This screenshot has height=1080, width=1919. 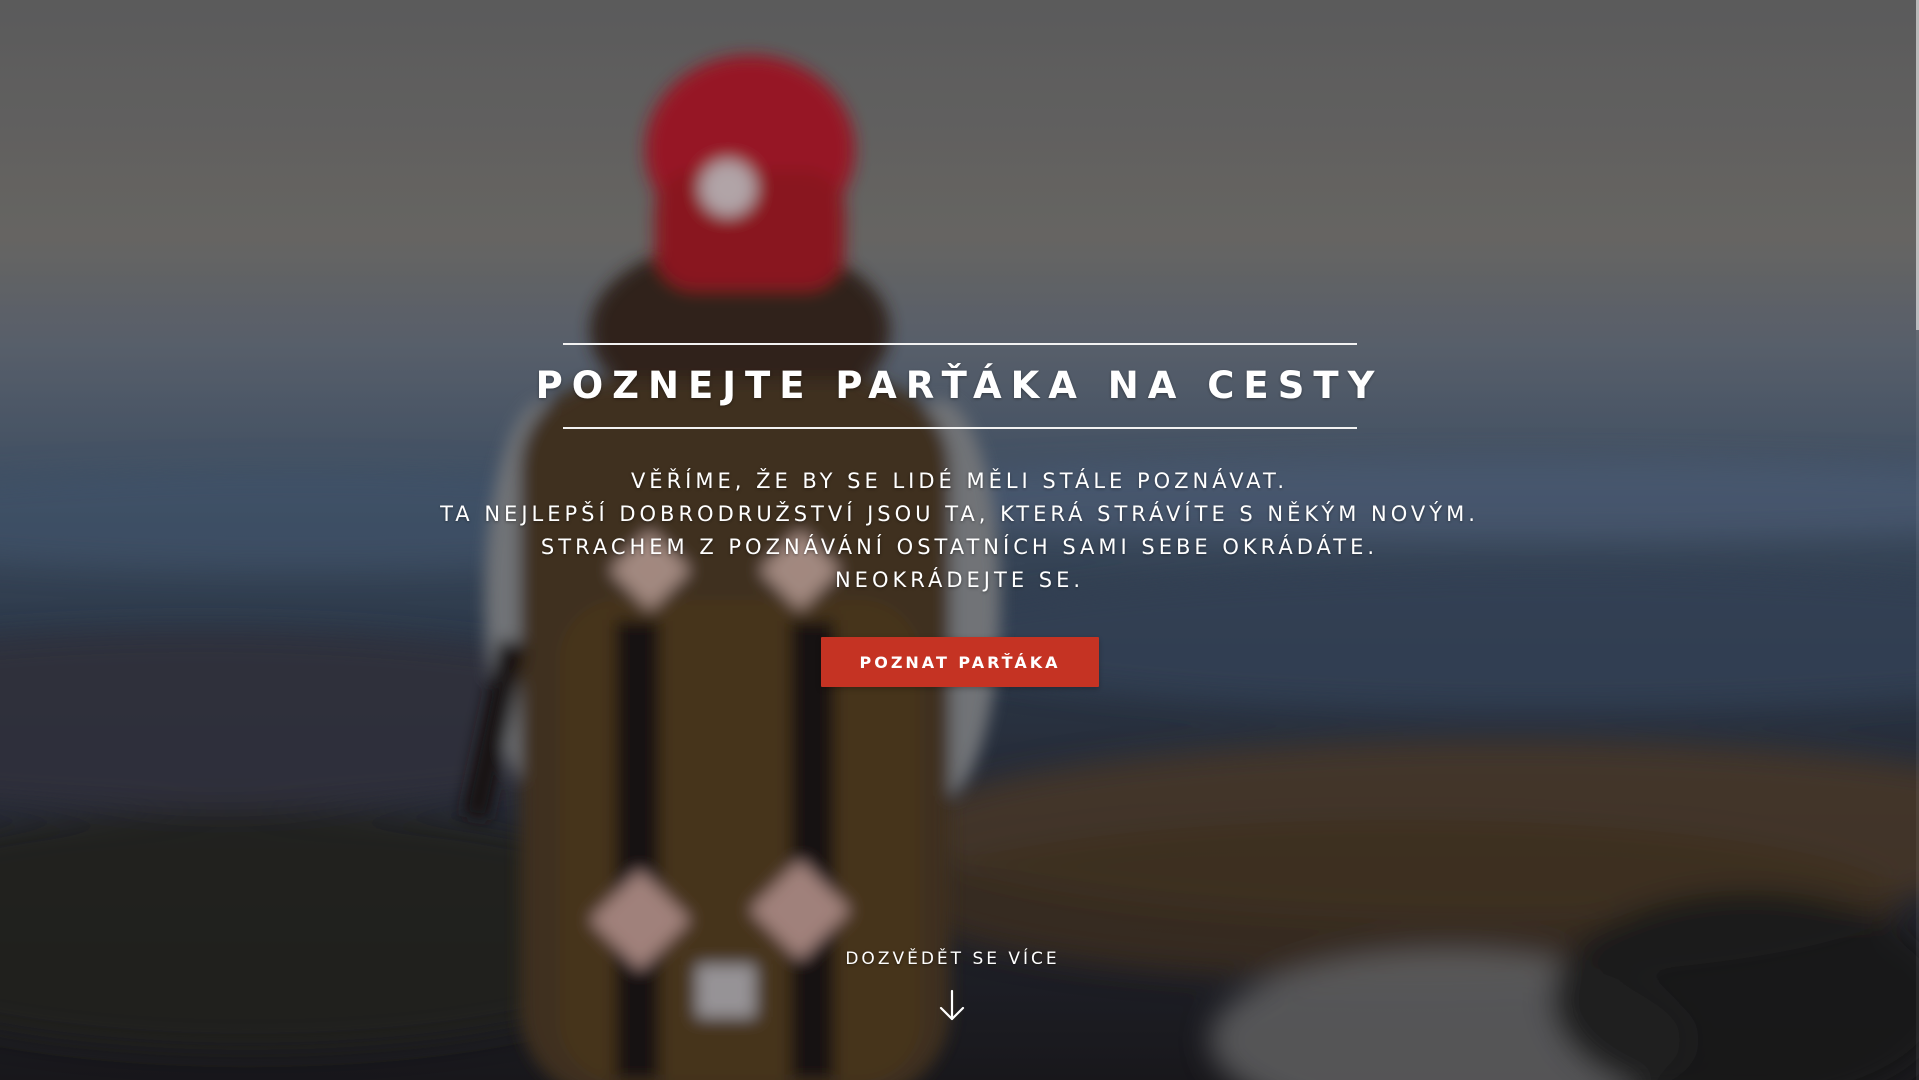 I want to click on learn-more-link: DOZVĚDĚT SE VÍCE, so click(x=952, y=959).